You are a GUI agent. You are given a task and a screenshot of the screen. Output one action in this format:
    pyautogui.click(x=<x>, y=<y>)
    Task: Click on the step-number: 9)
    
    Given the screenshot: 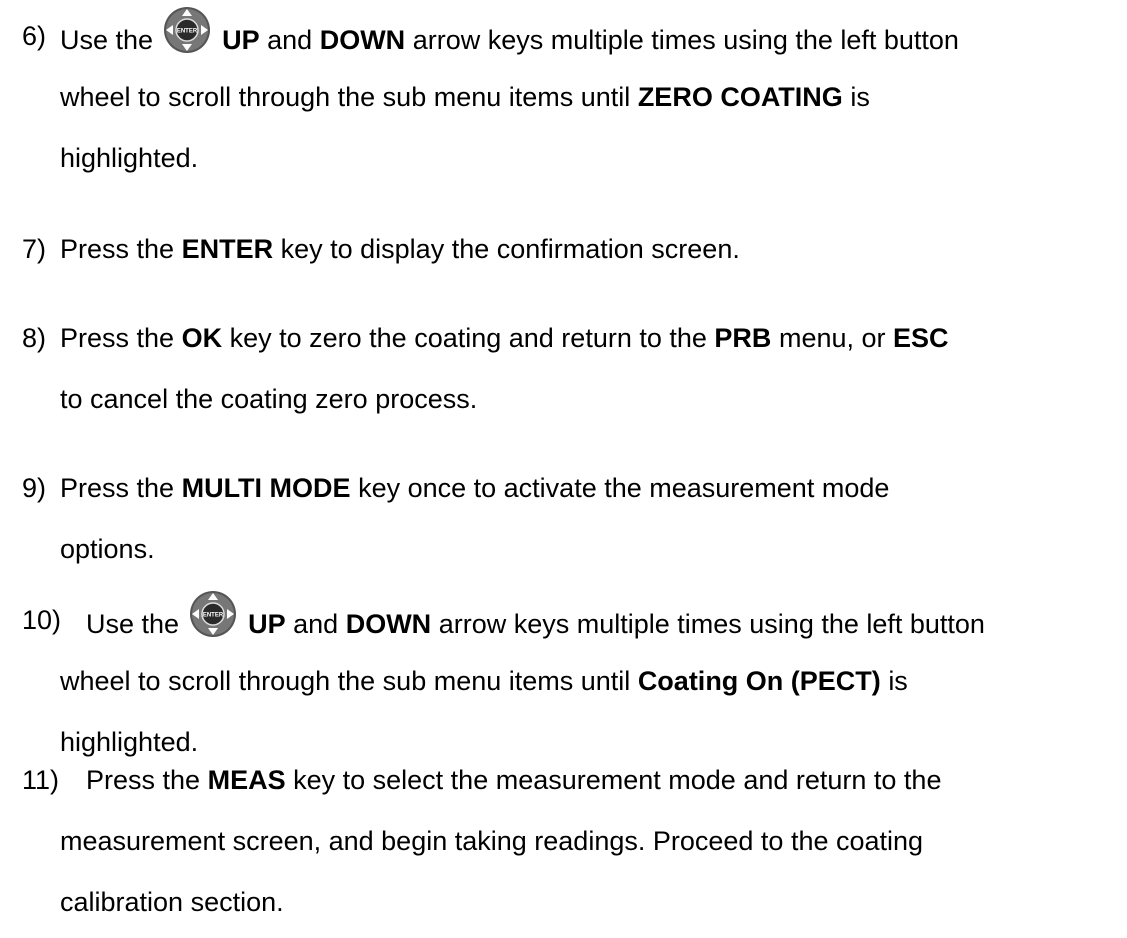 What is the action you would take?
    pyautogui.click(x=34, y=488)
    